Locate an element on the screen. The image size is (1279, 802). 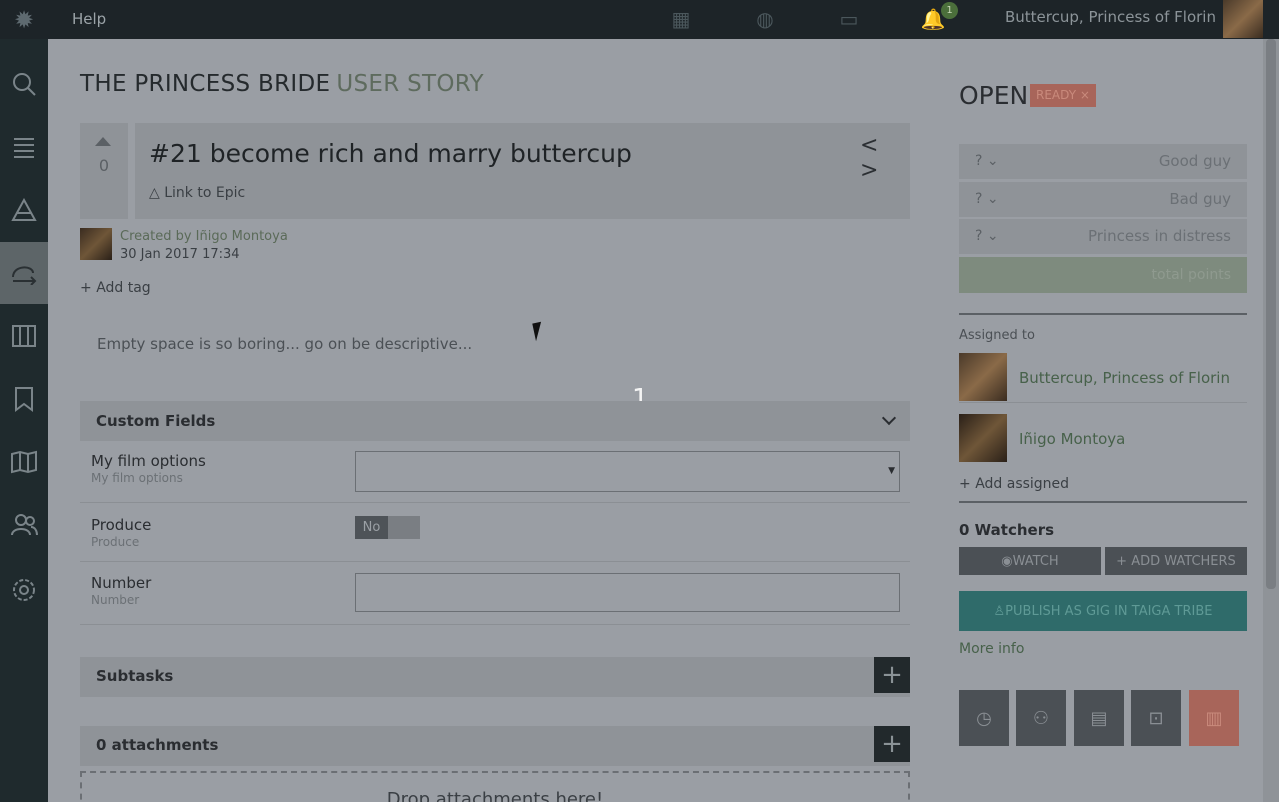
add-watchers-button: + ADD WATCHERS is located at coordinates (1176, 561).